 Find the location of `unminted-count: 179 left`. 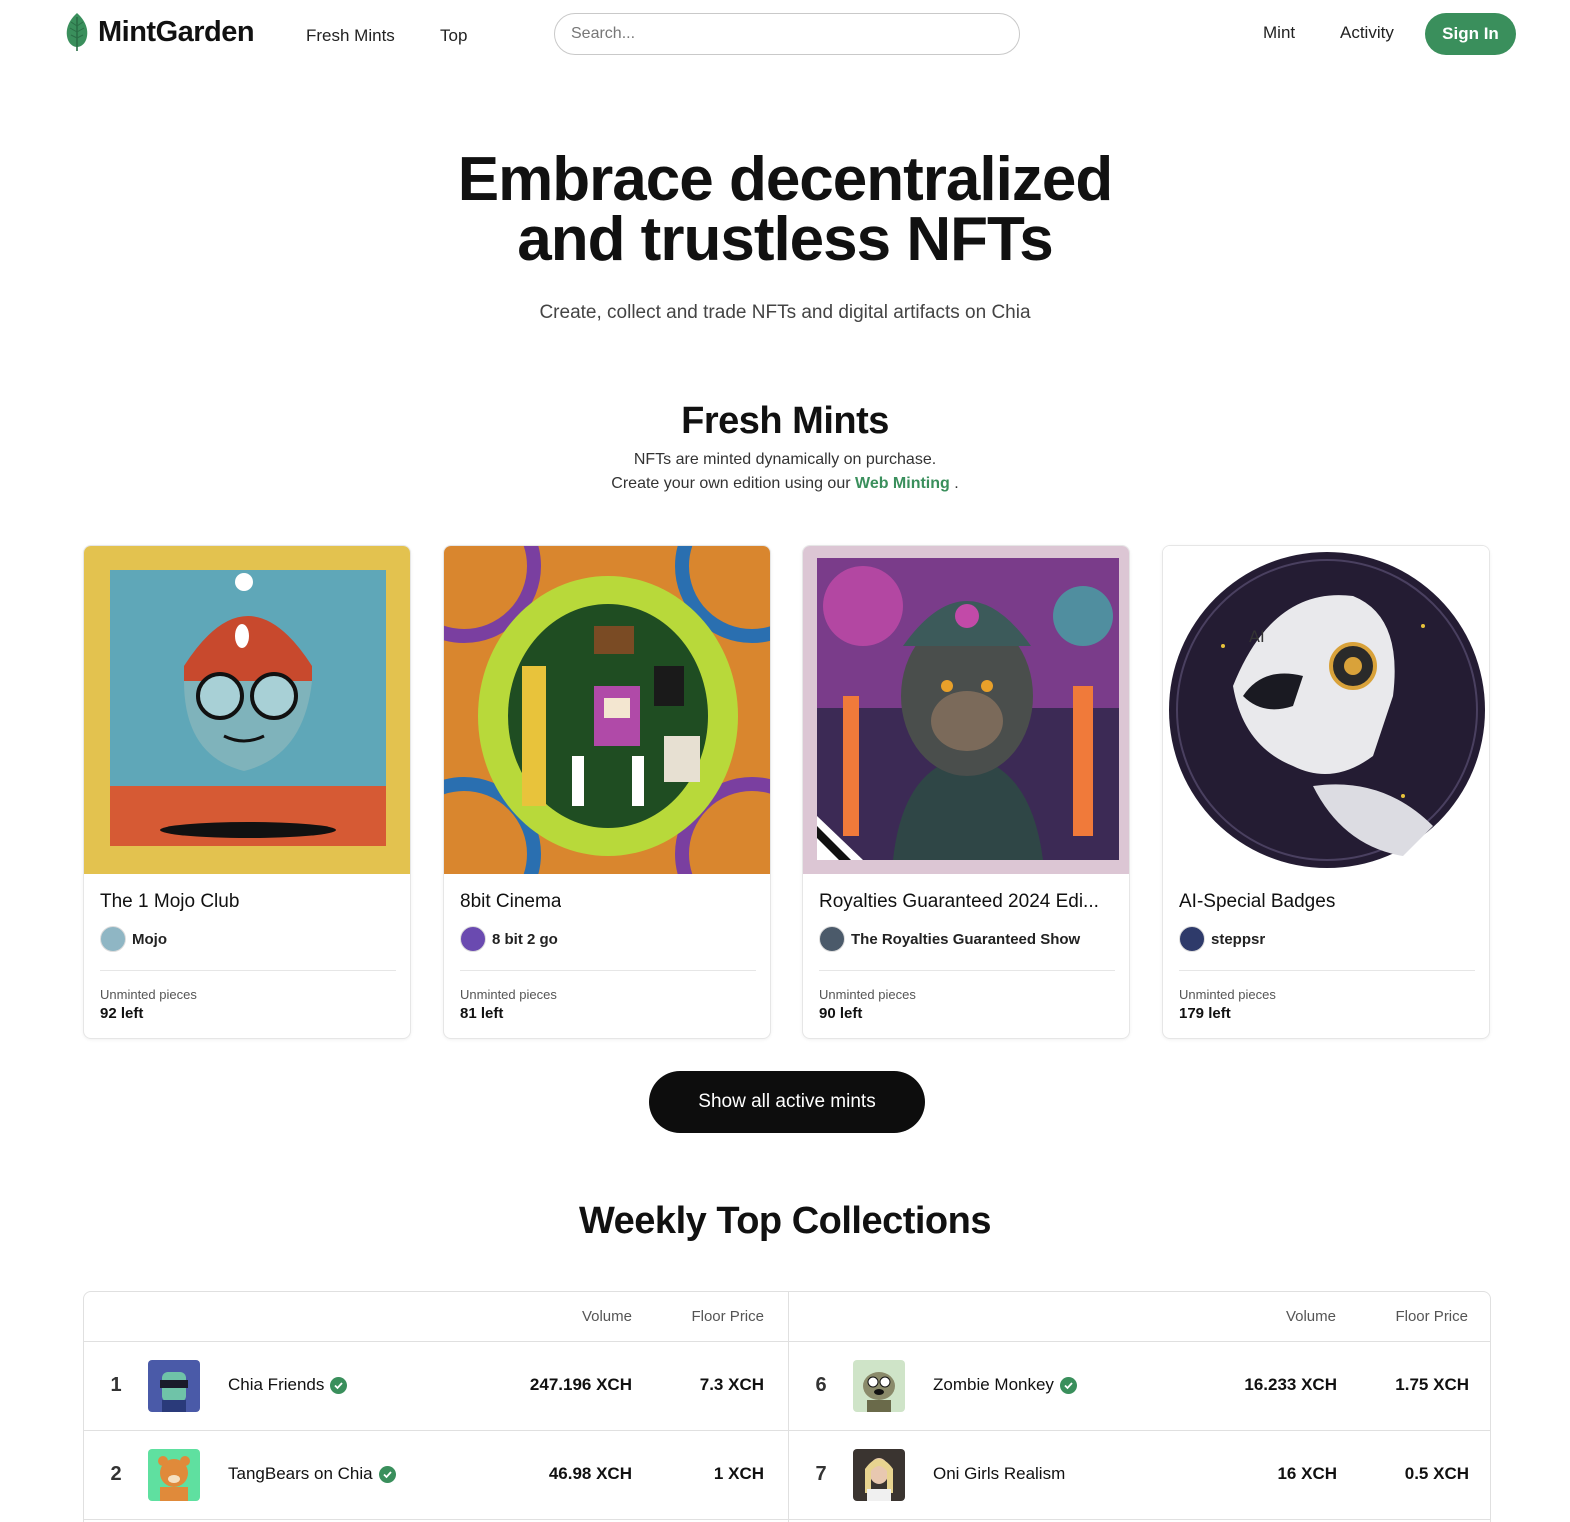

unminted-count: 179 left is located at coordinates (1205, 1013).